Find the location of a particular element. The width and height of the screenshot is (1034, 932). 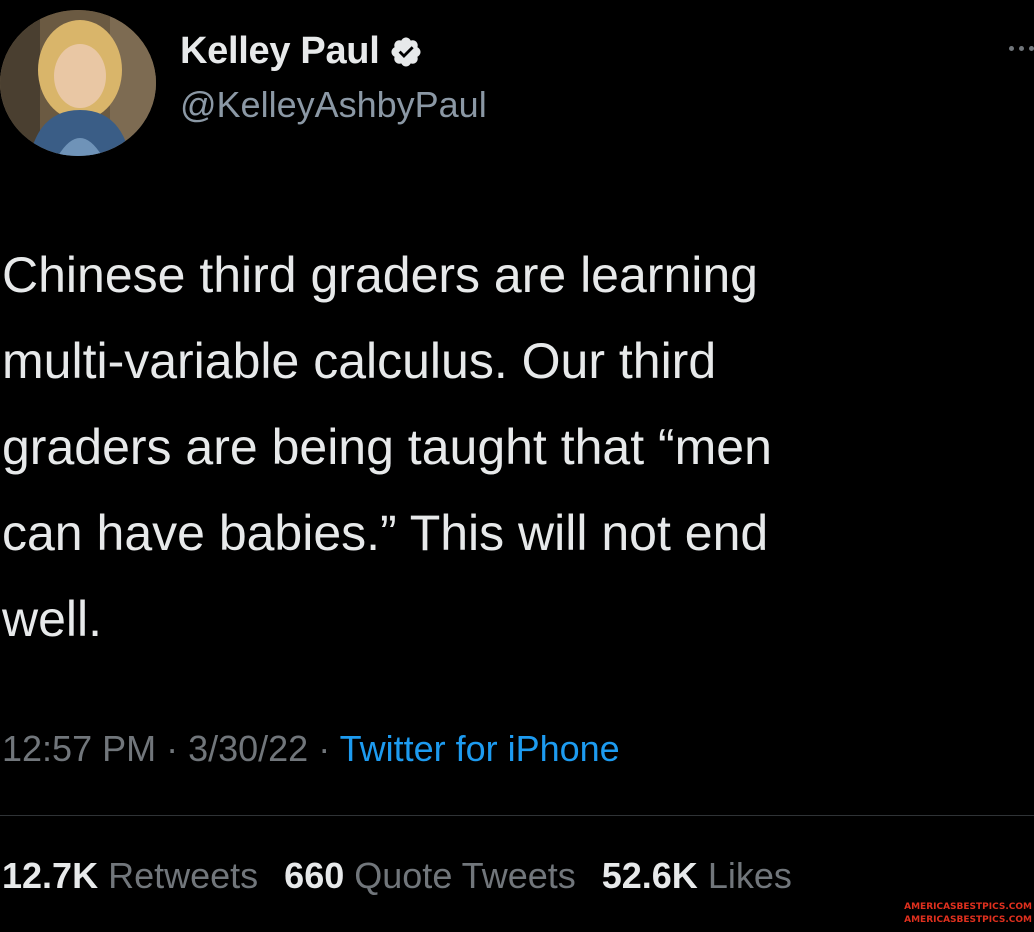

author-handle: @KelleyAshbyPaul is located at coordinates (333, 105).